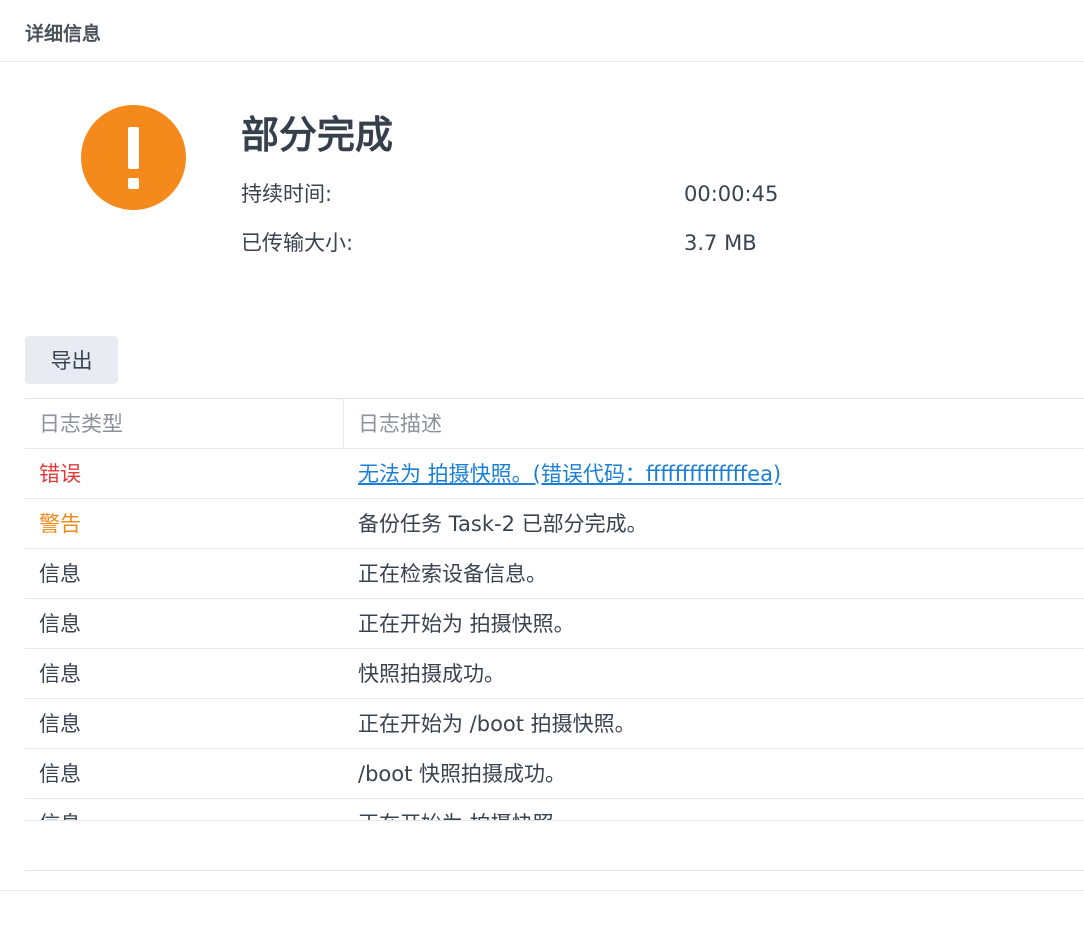 This screenshot has width=1084, height=944. I want to click on dialog-header: 详细信息, so click(542, 31).